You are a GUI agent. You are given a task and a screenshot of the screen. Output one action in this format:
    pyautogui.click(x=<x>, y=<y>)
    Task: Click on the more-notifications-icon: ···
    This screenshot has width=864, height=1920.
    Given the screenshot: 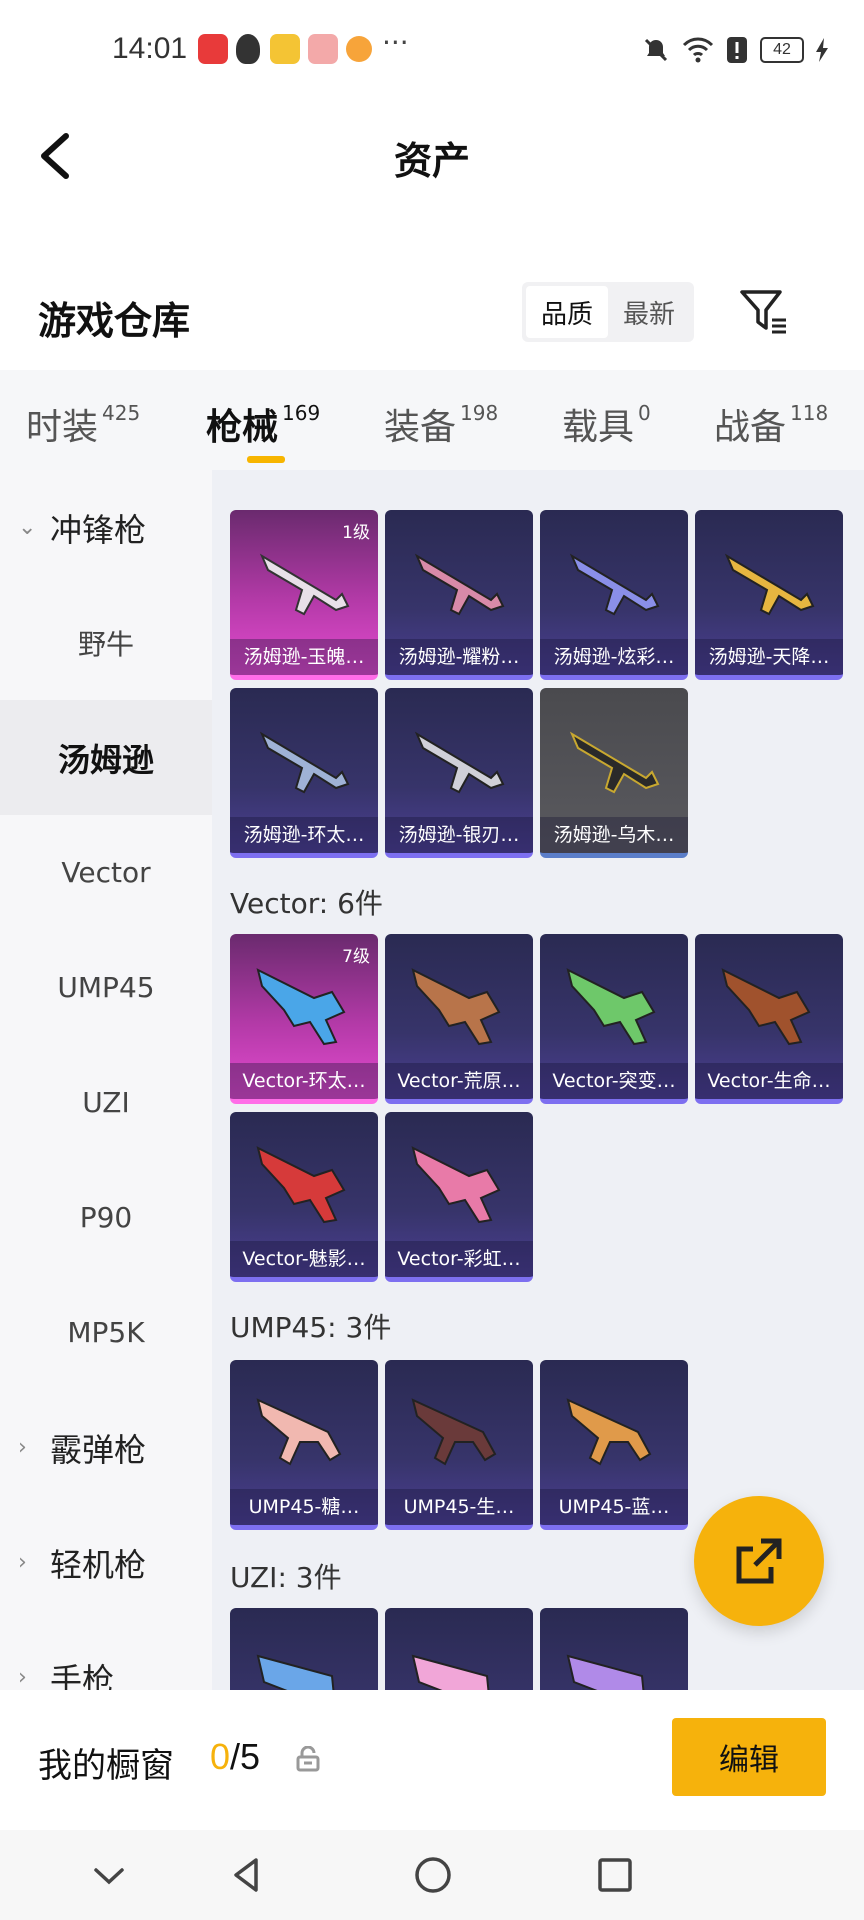 What is the action you would take?
    pyautogui.click(x=395, y=42)
    